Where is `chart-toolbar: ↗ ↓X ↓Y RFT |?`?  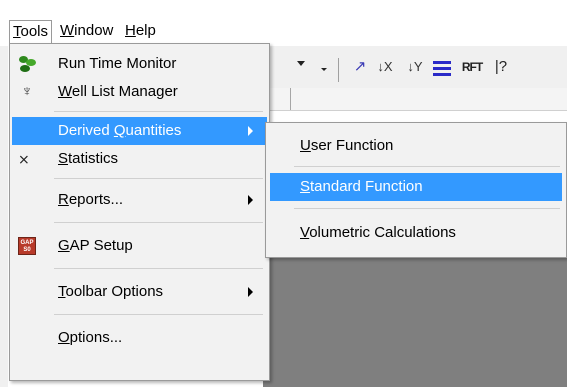
chart-toolbar: ↗ ↓X ↓Y RFT |? is located at coordinates (415, 67).